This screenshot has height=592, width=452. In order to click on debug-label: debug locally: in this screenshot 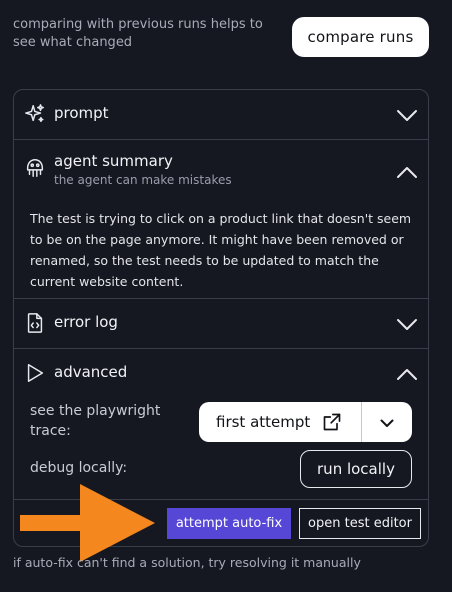, I will do `click(79, 468)`.